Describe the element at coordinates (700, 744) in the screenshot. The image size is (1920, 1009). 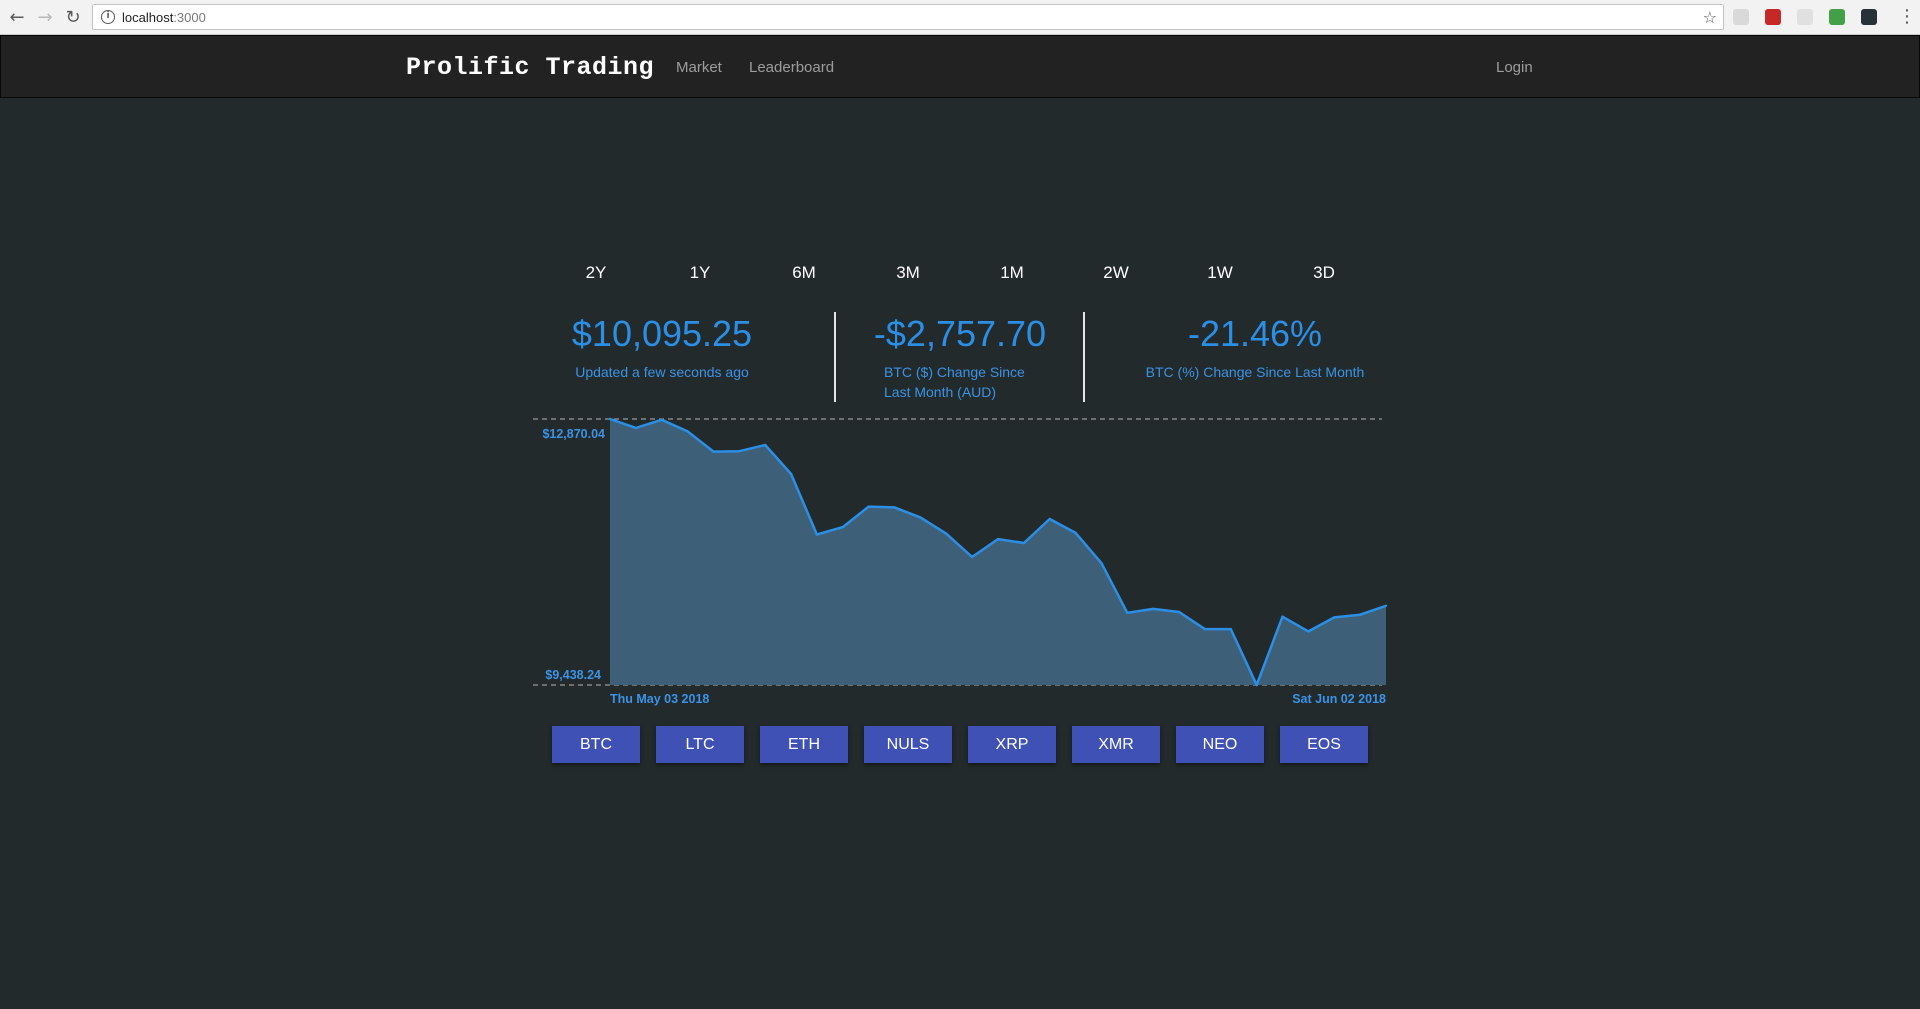
I see `coin-button-ltc: LTC` at that location.